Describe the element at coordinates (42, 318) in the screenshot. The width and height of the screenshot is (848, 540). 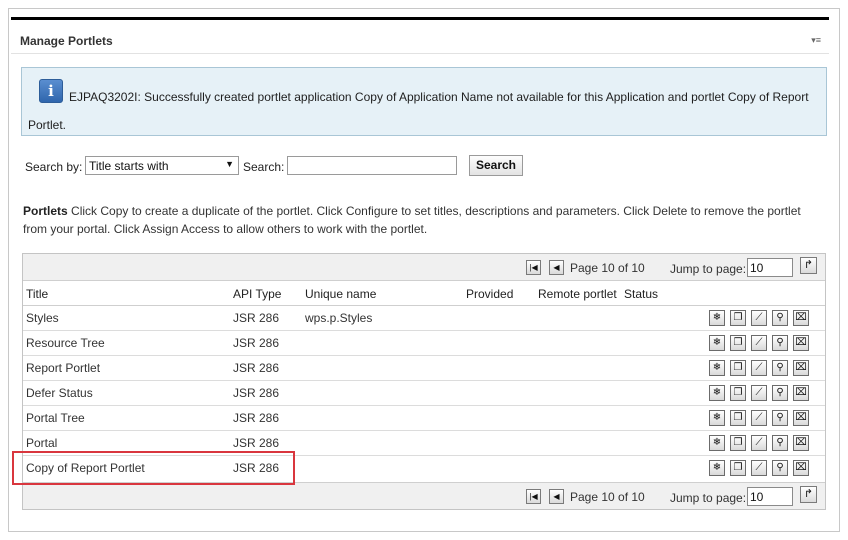
I see `cell-title: Styles` at that location.